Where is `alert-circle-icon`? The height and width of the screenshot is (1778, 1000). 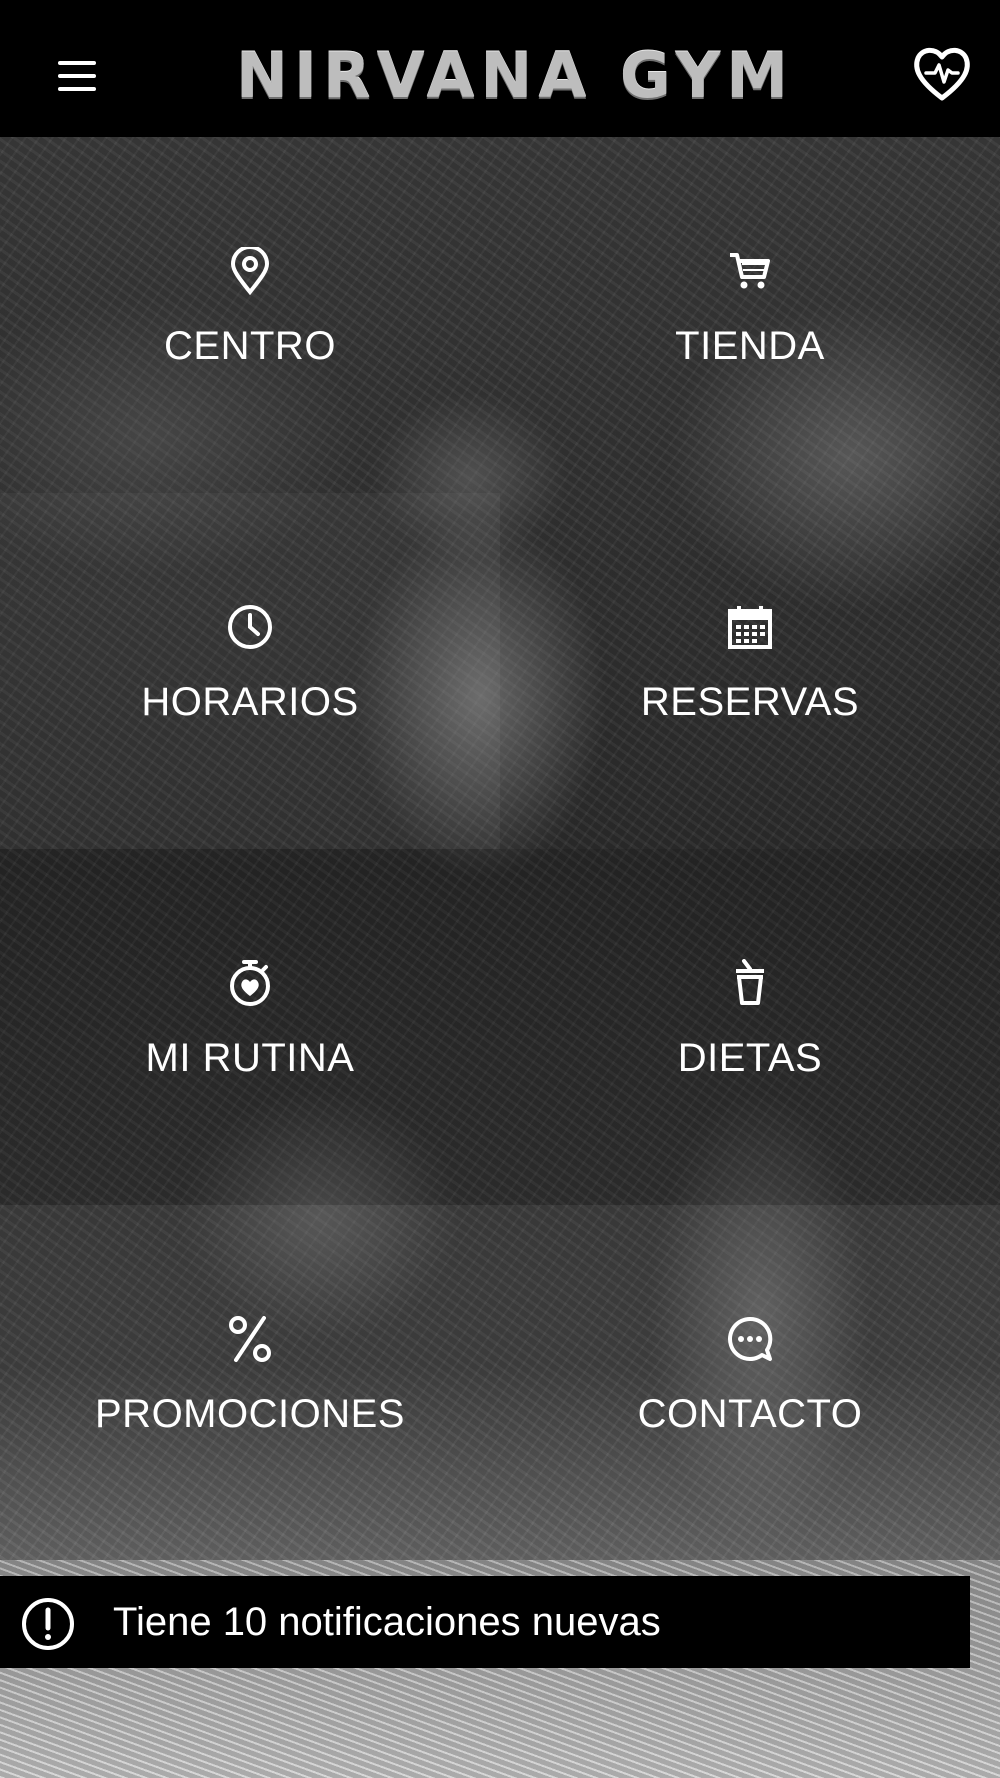
alert-circle-icon is located at coordinates (48, 1624).